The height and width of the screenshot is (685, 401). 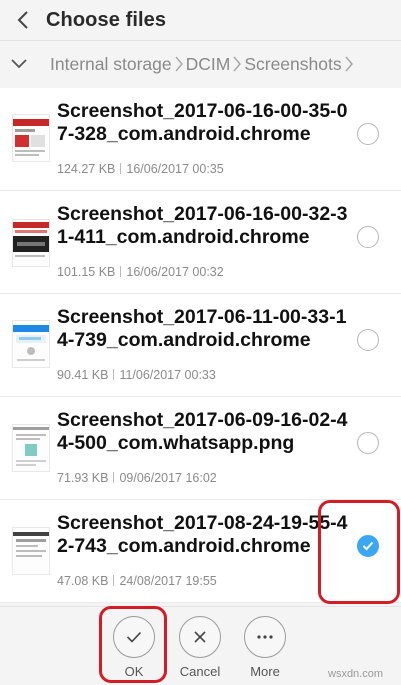 What do you see at coordinates (356, 674) in the screenshot?
I see `watermark: wsxdn.com` at bounding box center [356, 674].